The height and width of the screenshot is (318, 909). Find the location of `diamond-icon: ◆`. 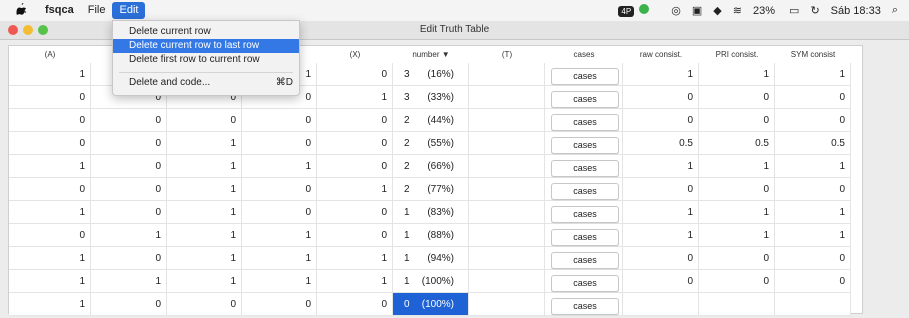

diamond-icon: ◆ is located at coordinates (717, 10).